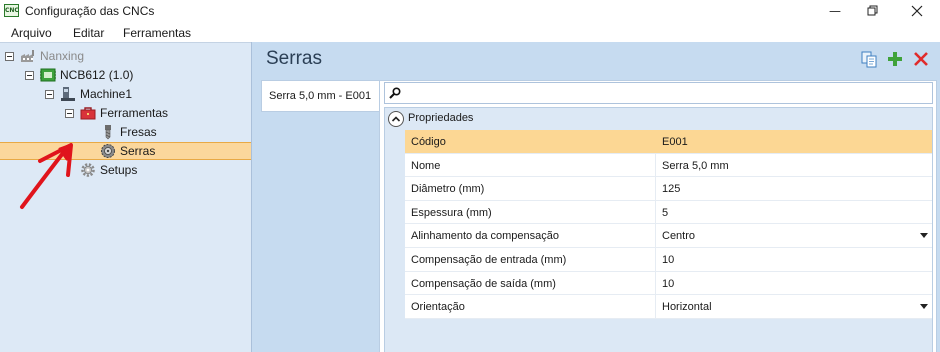  I want to click on property-name: Alinhamento da compensação, so click(485, 236).